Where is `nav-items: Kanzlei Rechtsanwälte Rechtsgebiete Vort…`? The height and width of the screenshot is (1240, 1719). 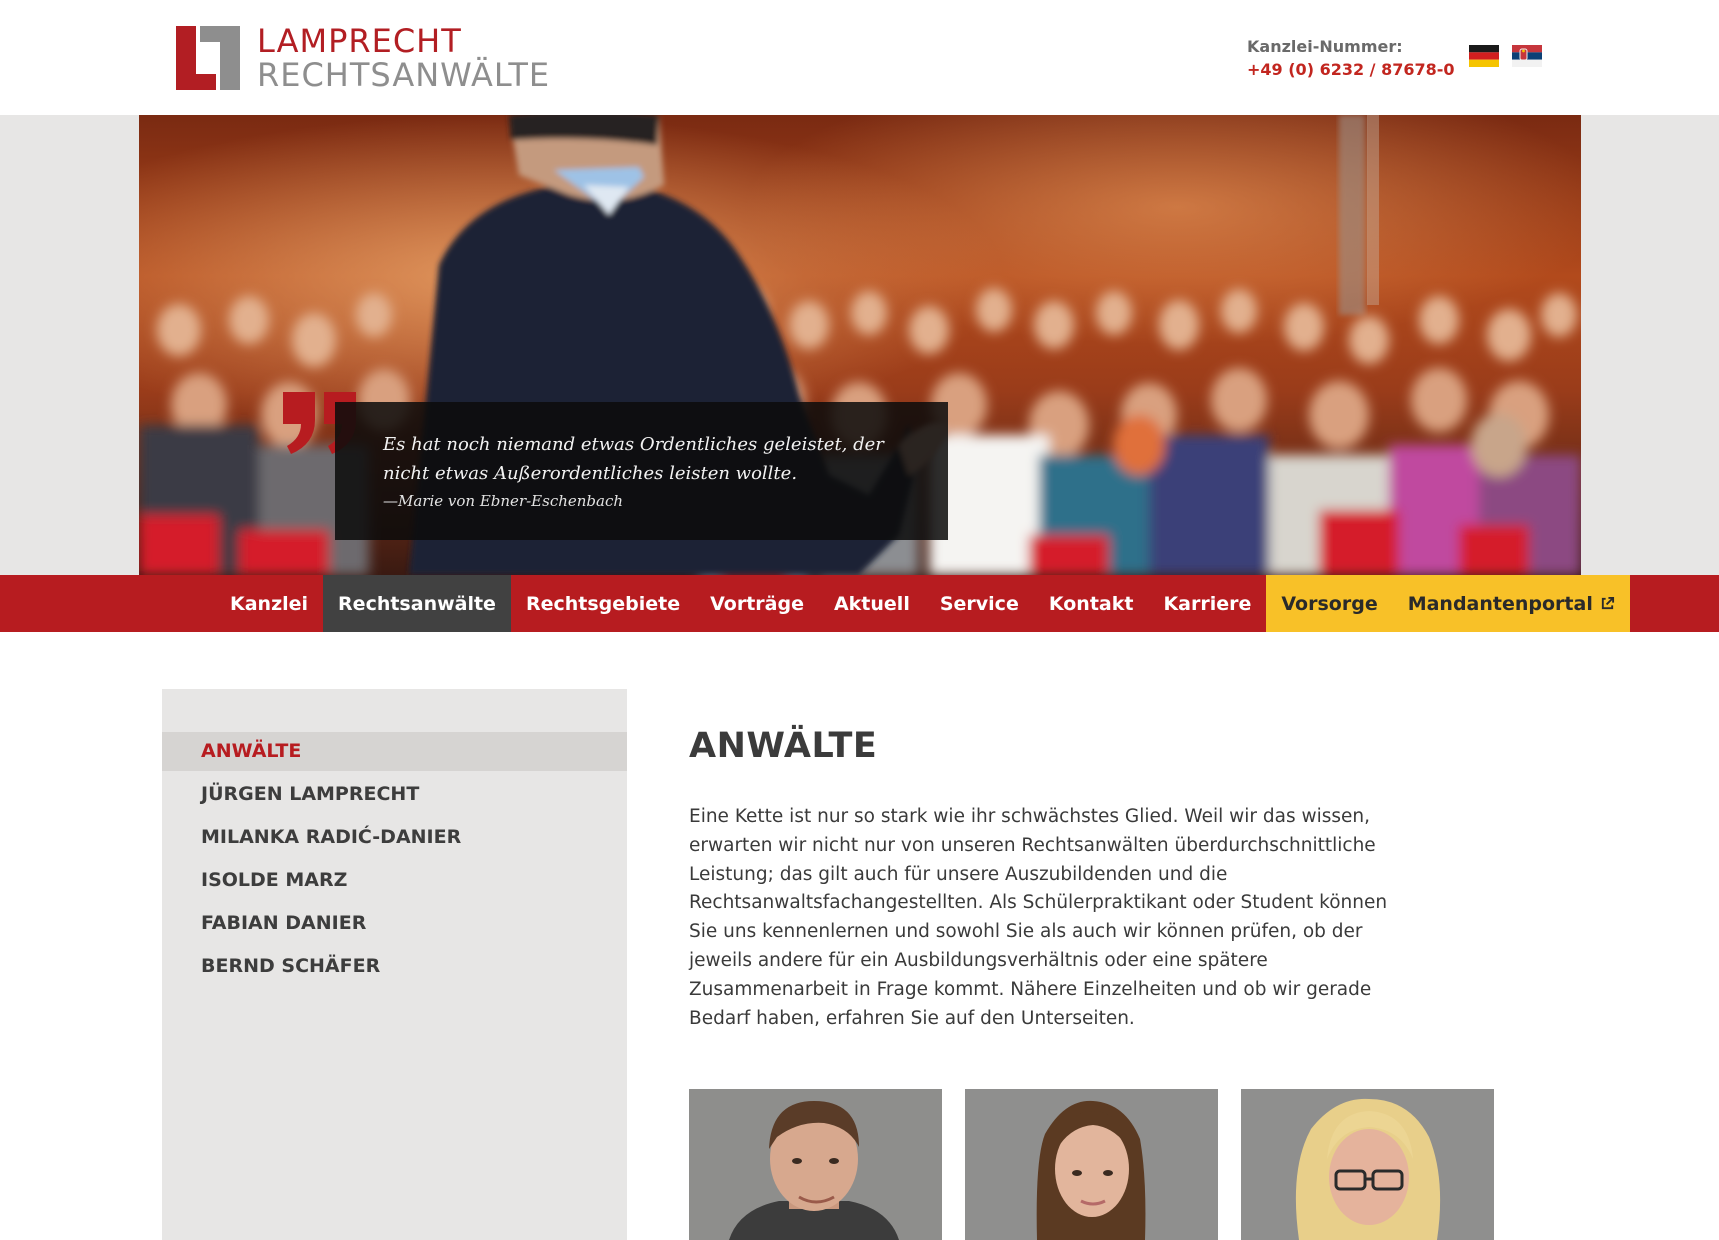
nav-items: Kanzlei Rechtsanwälte Rechtsgebiete Vort… is located at coordinates (922, 603).